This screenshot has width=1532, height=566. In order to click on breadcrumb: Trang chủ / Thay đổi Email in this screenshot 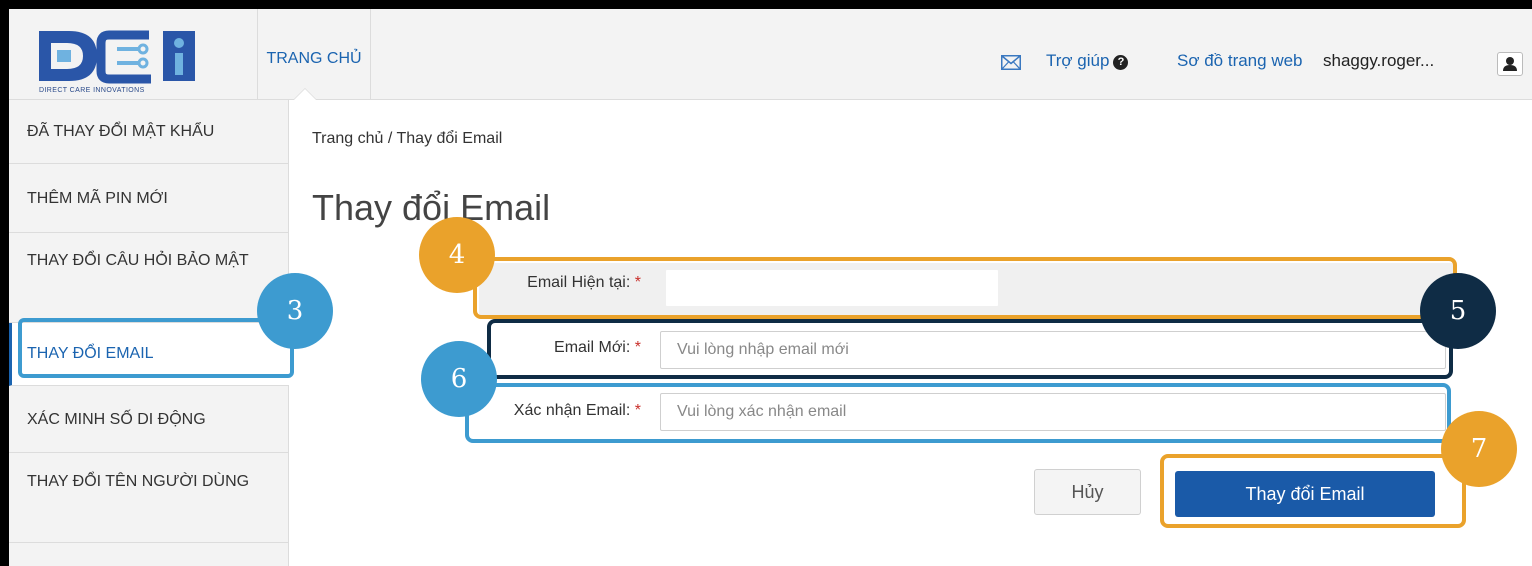, I will do `click(407, 138)`.